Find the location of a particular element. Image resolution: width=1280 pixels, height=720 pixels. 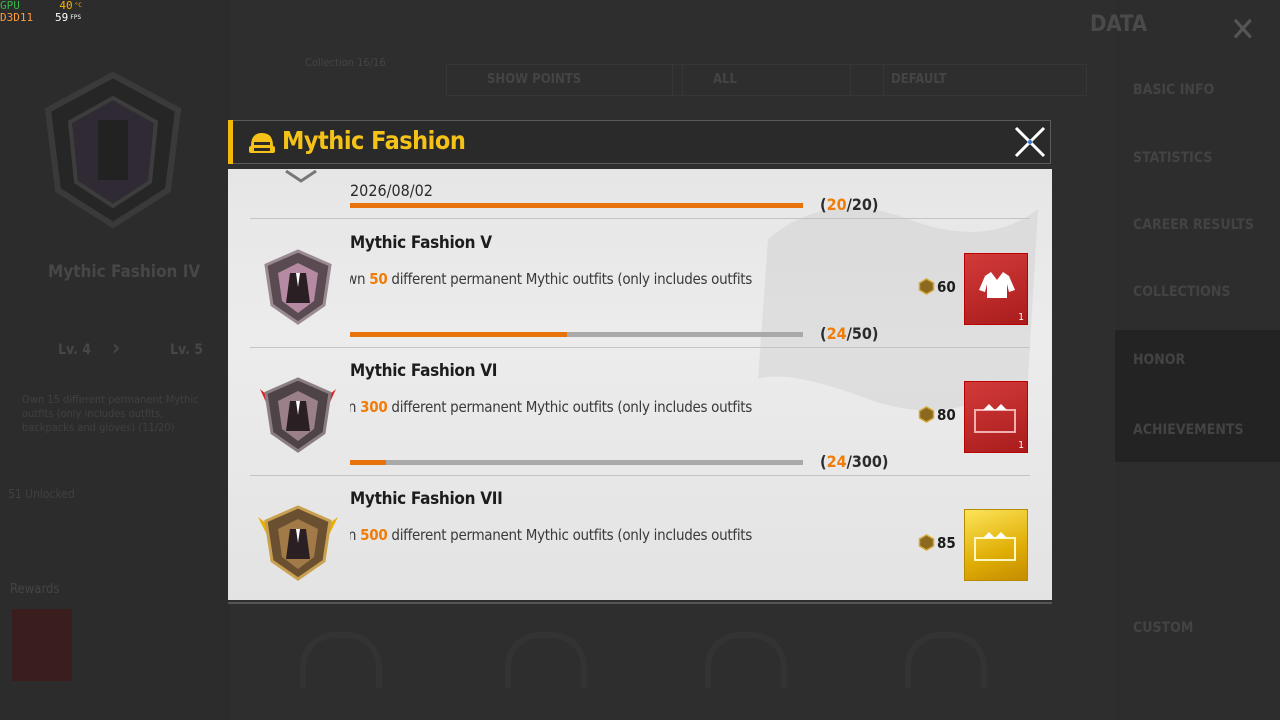

background-menu-career-results: CAREER RESULTS is located at coordinates (1193, 225).